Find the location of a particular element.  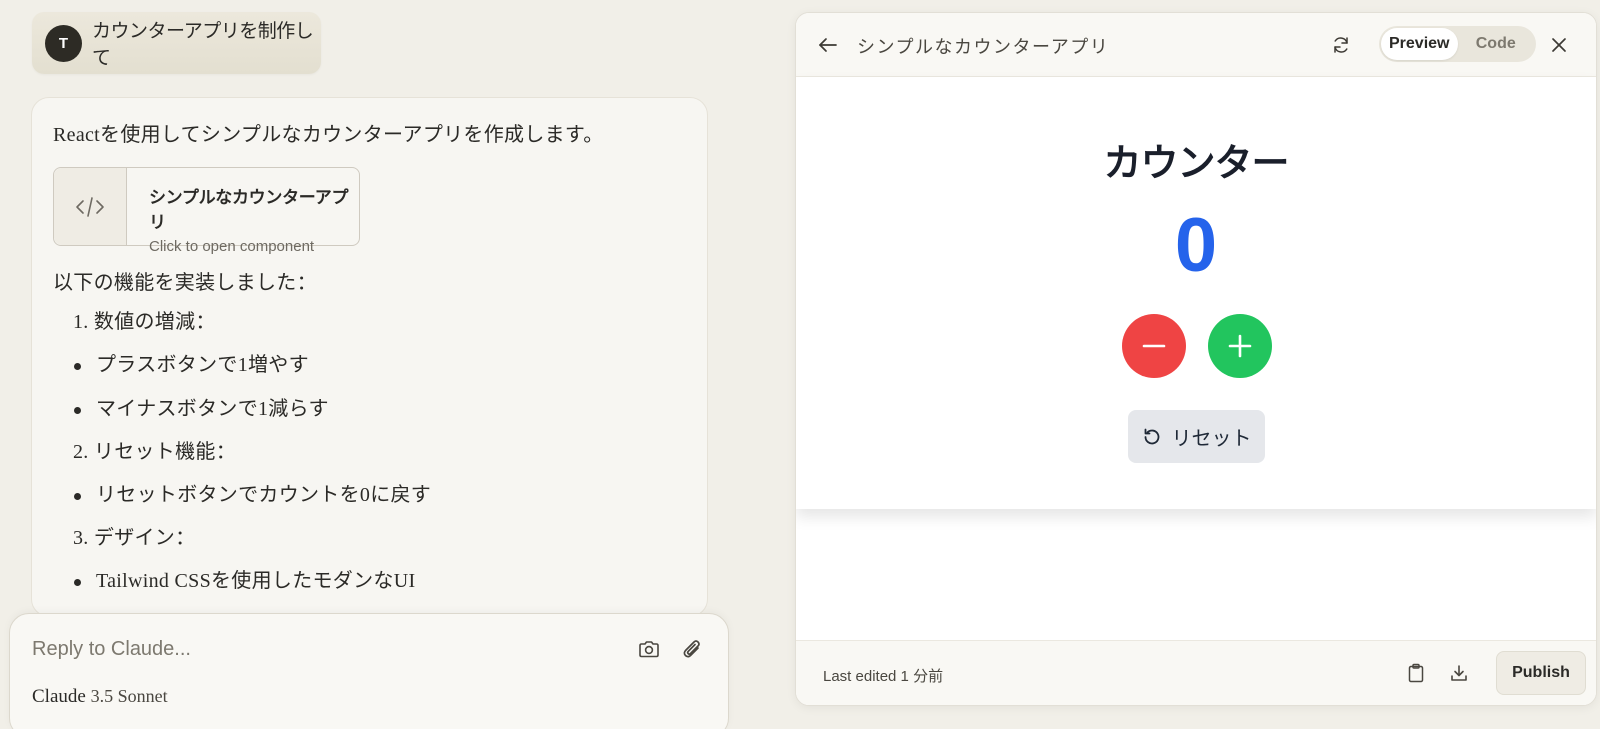

model-version: 3.5 Sonnet is located at coordinates (129, 696).